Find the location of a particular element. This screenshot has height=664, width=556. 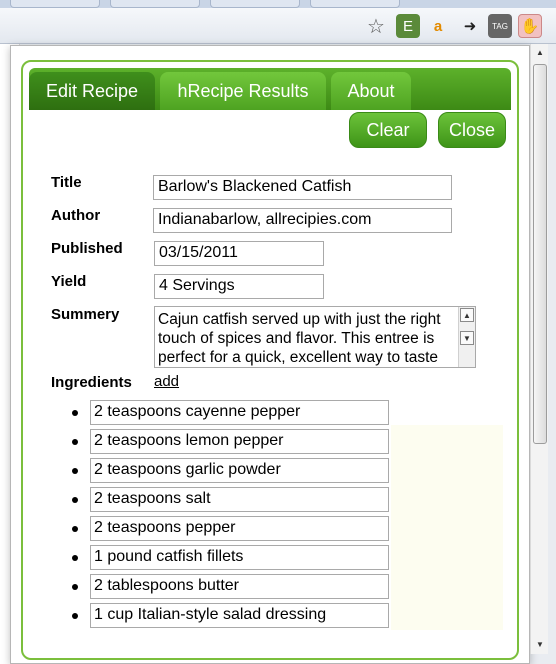

ingredient-input: 2 teaspoons salt is located at coordinates (239, 499).